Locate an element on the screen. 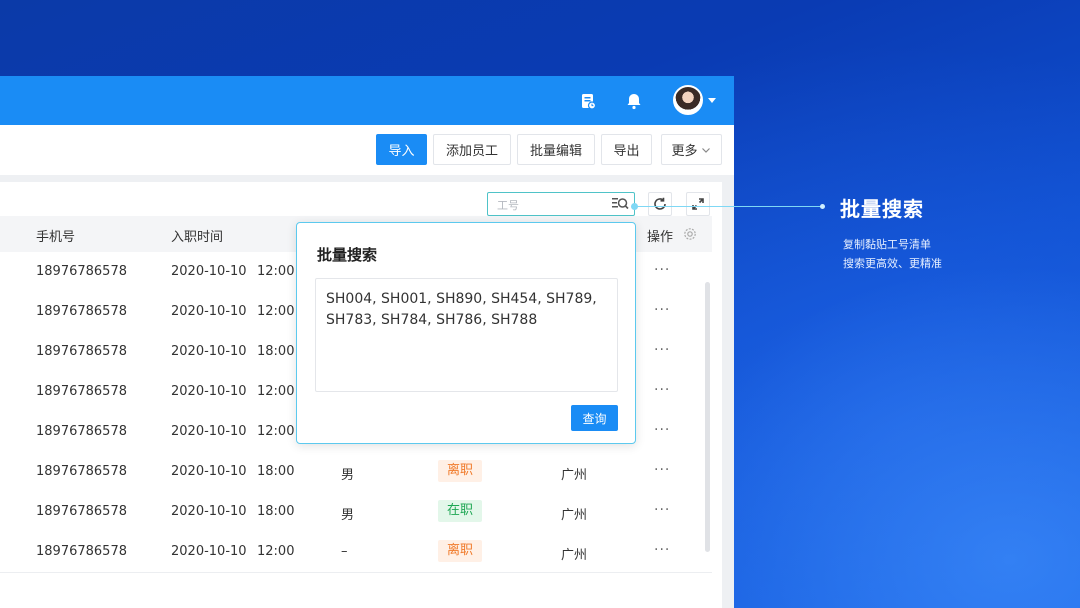  more-dropdown: 更多 is located at coordinates (691, 149).